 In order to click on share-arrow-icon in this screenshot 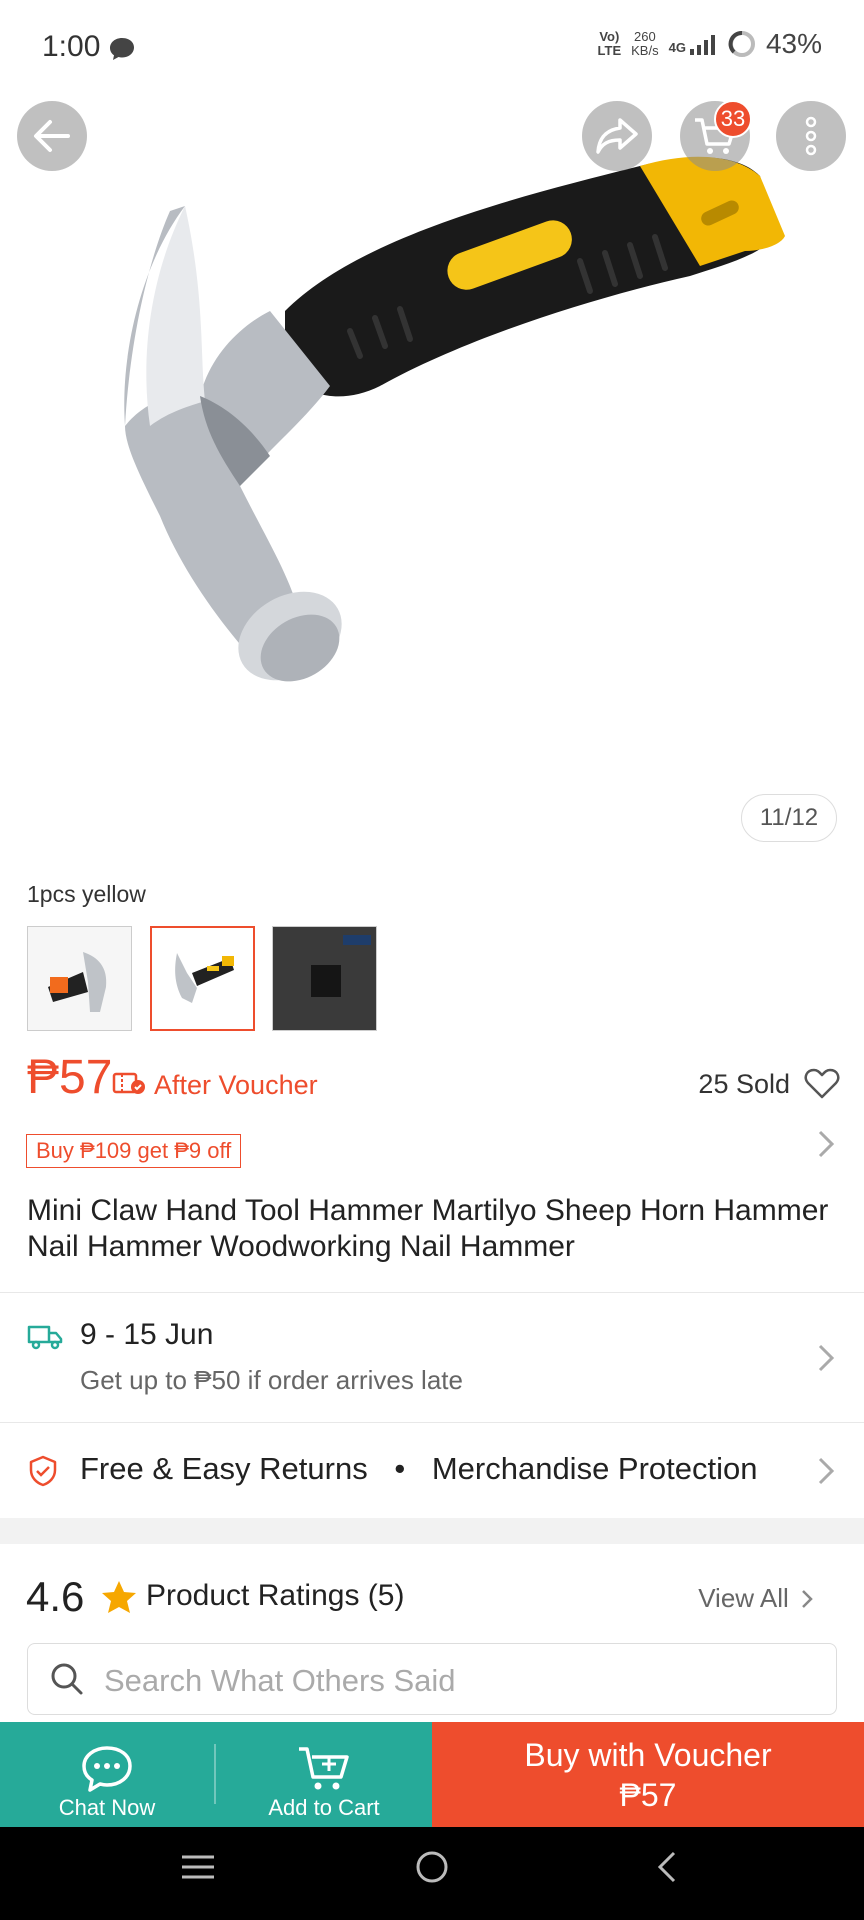, I will do `click(617, 136)`.